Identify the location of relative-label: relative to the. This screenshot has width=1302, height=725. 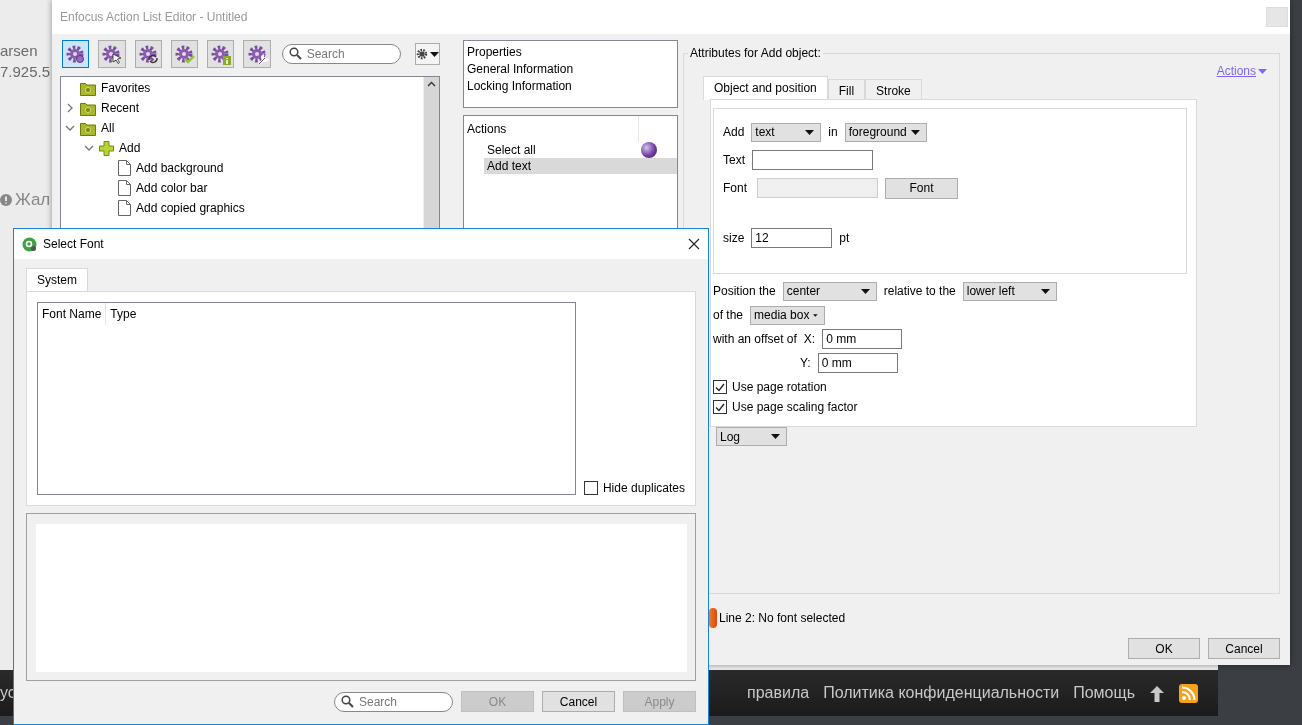
(919, 291).